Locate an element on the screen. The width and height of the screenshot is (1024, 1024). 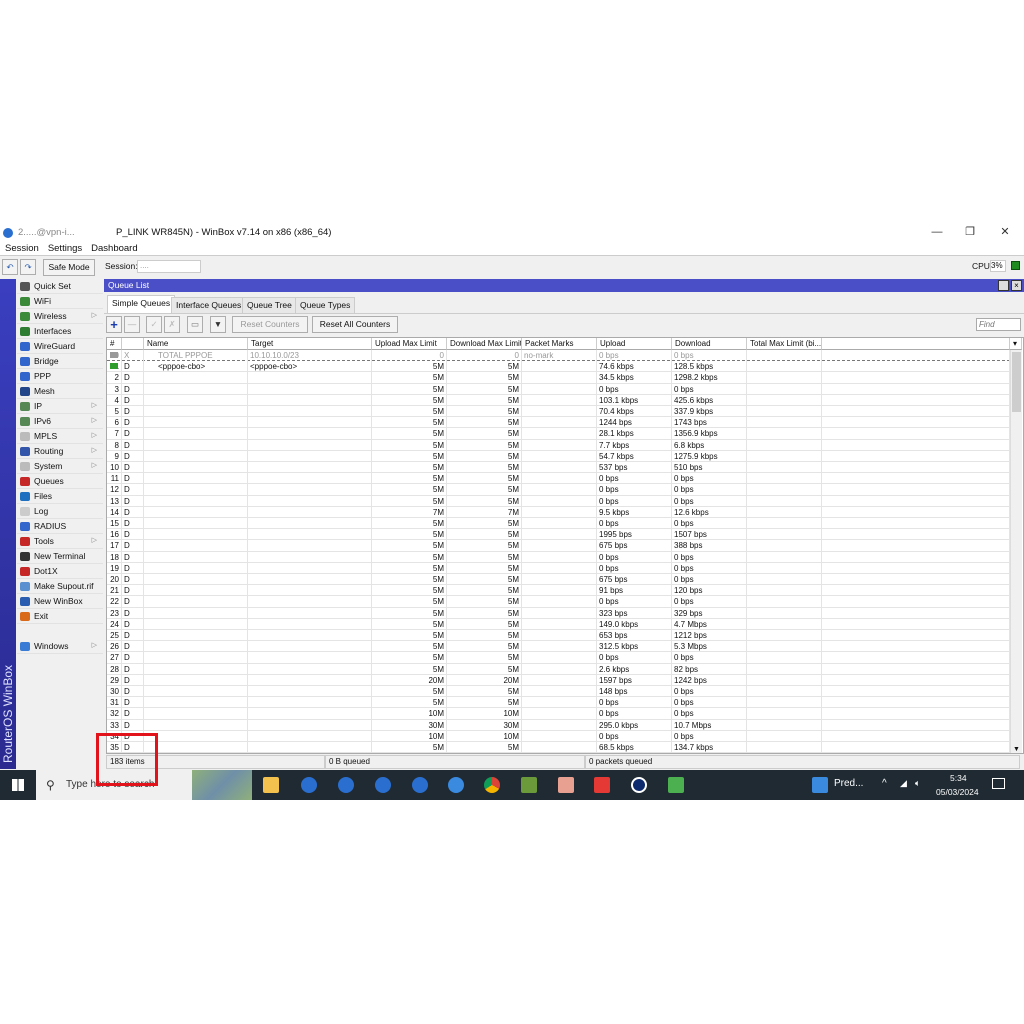
sidebar-item-tools: Tools ▷ is located at coordinates (60, 541).